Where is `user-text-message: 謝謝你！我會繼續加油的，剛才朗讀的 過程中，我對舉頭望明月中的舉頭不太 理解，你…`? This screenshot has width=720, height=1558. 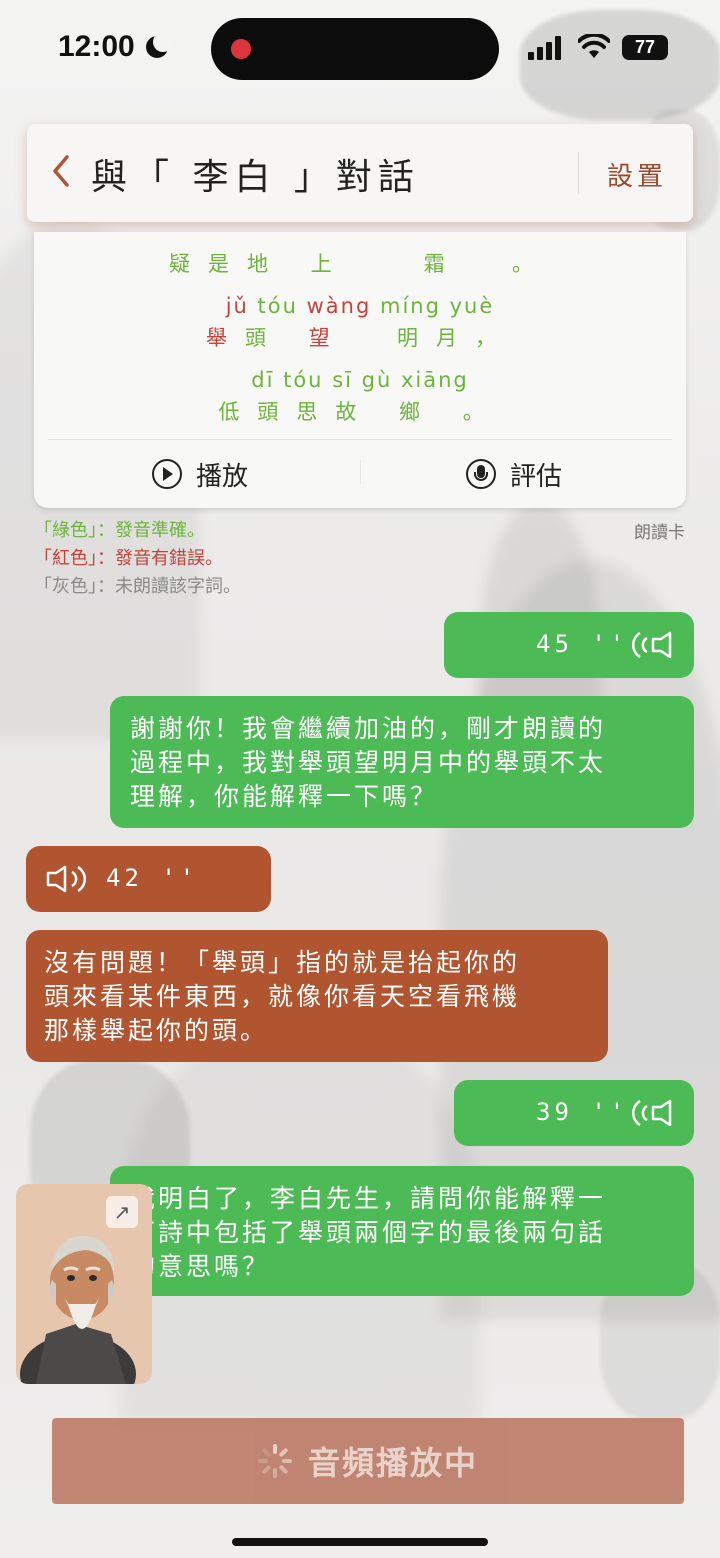
user-text-message: 謝謝你！我會繼續加油的，剛才朗讀的 過程中，我對舉頭望明月中的舉頭不太 理解，你… is located at coordinates (402, 762).